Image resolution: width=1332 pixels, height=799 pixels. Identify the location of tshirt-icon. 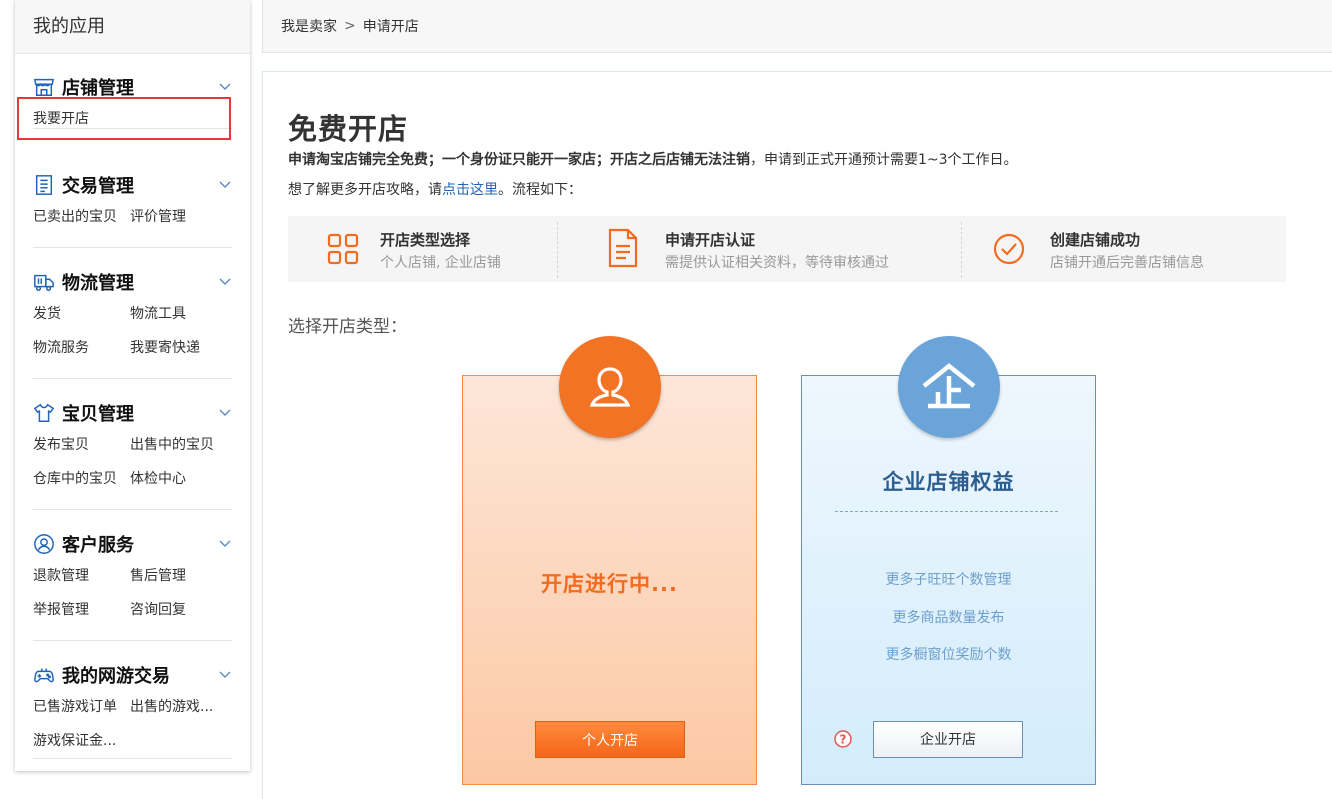
(44, 413).